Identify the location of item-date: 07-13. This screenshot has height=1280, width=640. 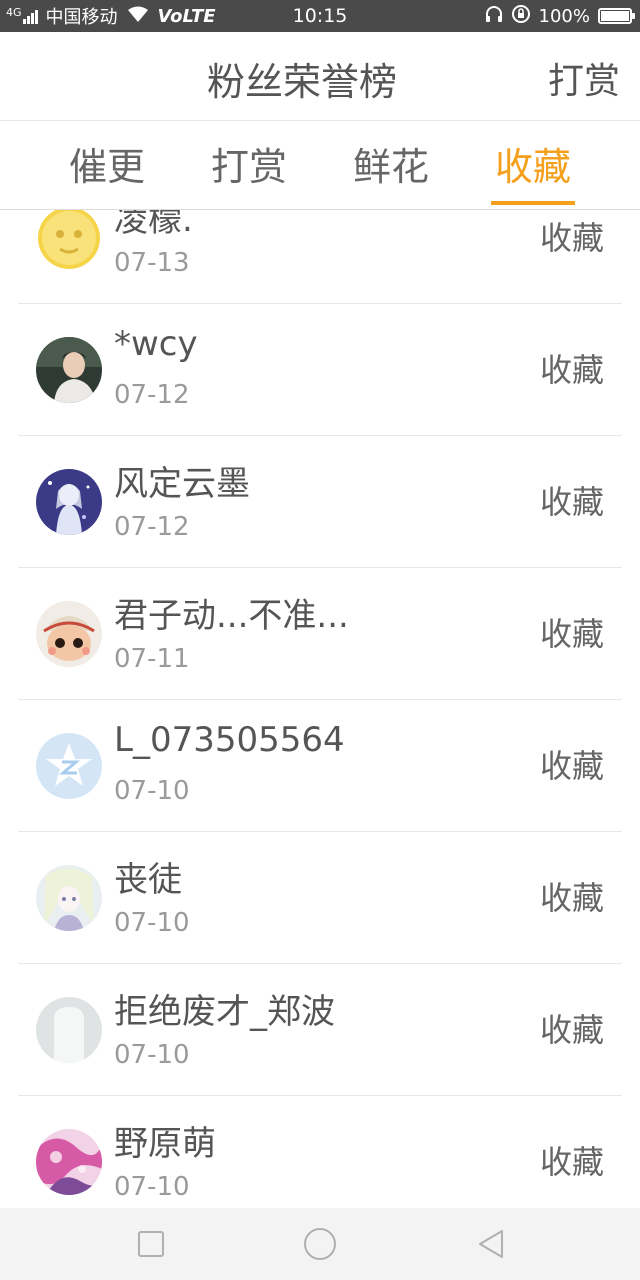
(152, 263).